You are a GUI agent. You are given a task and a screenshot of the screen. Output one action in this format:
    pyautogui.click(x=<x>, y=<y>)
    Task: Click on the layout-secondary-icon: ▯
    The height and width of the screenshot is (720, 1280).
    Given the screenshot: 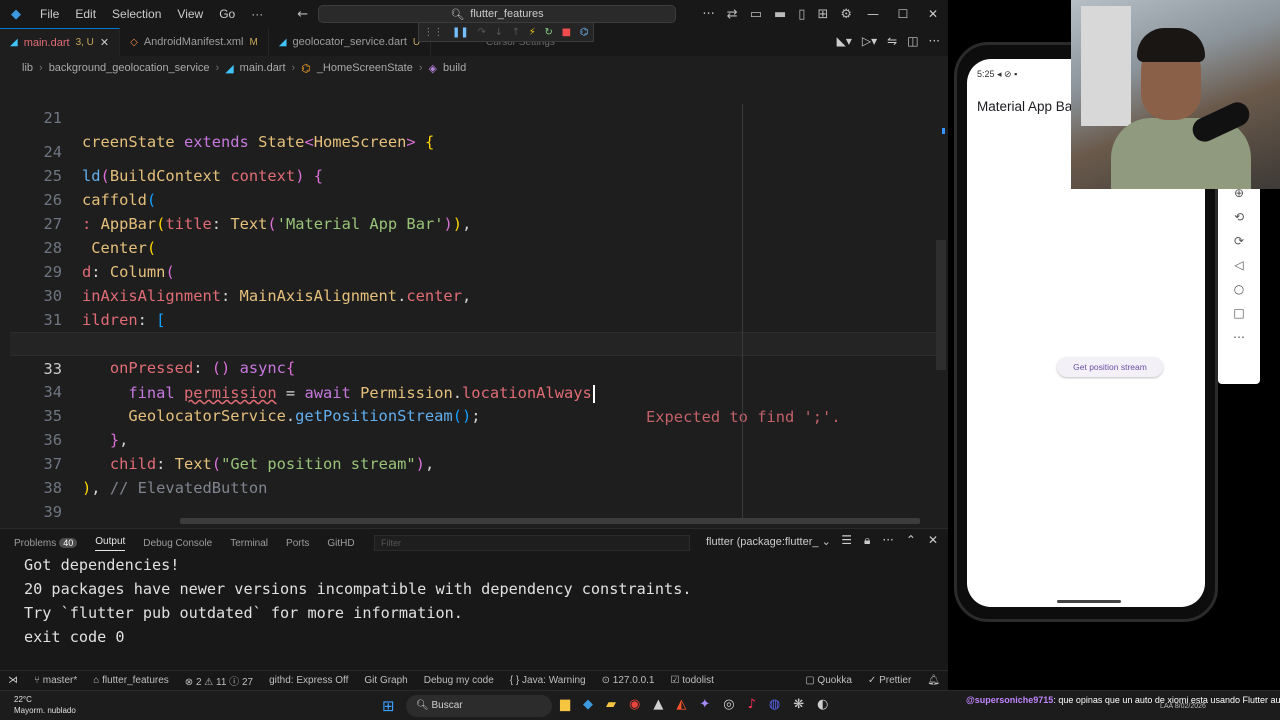 What is the action you would take?
    pyautogui.click(x=801, y=14)
    